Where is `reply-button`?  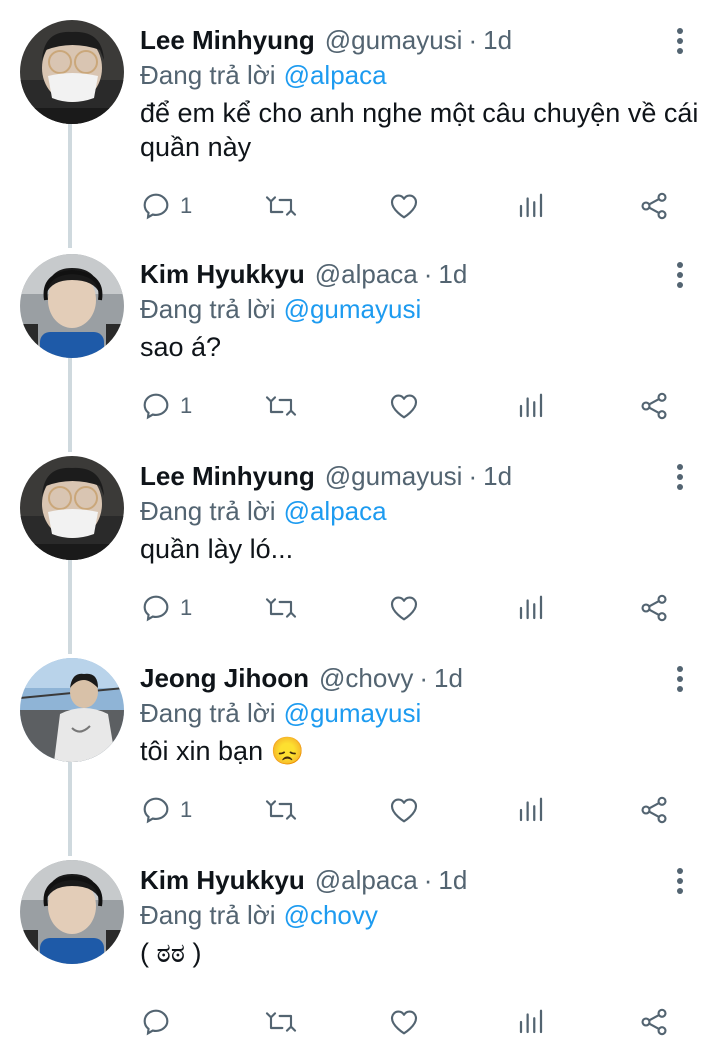 reply-button is located at coordinates (160, 1022).